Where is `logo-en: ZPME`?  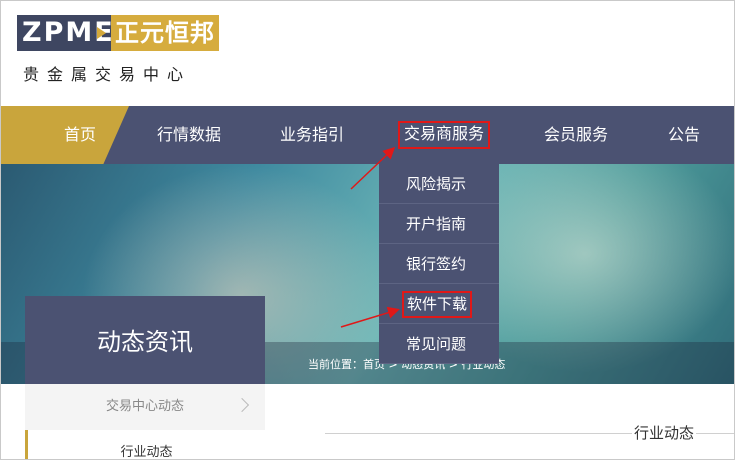 logo-en: ZPME is located at coordinates (65, 33).